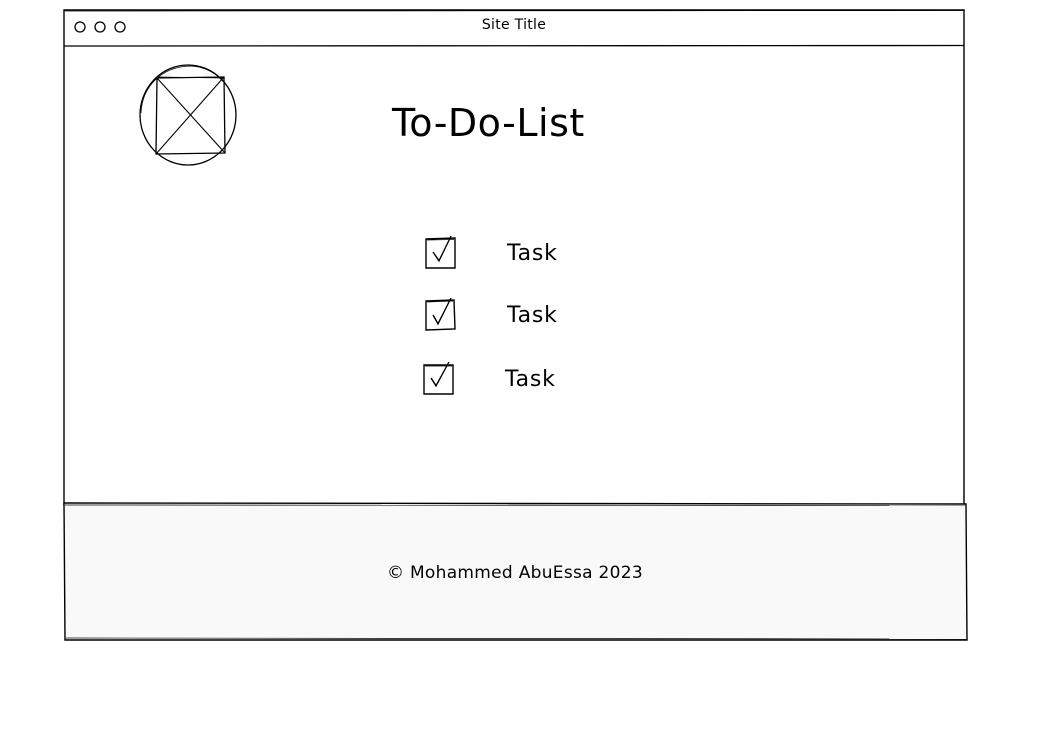  What do you see at coordinates (515, 573) in the screenshot?
I see `footer-copyright: © Mohammed AbuEssa 2023` at bounding box center [515, 573].